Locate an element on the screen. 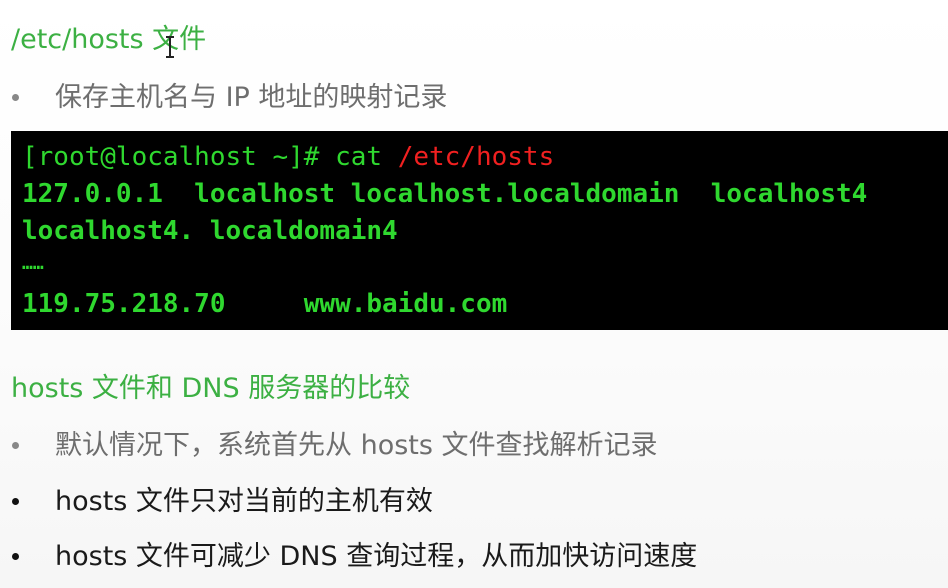 Image resolution: width=948 pixels, height=588 pixels. terminal-output-line: 119.75.218.70 www.baidu.com is located at coordinates (265, 304).